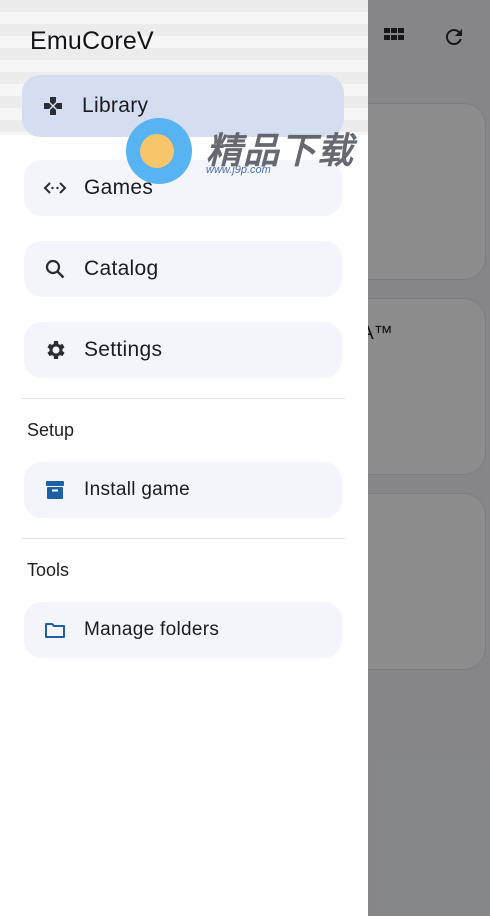 Image resolution: width=490 pixels, height=916 pixels. What do you see at coordinates (123, 349) in the screenshot?
I see `nav-label: Settings` at bounding box center [123, 349].